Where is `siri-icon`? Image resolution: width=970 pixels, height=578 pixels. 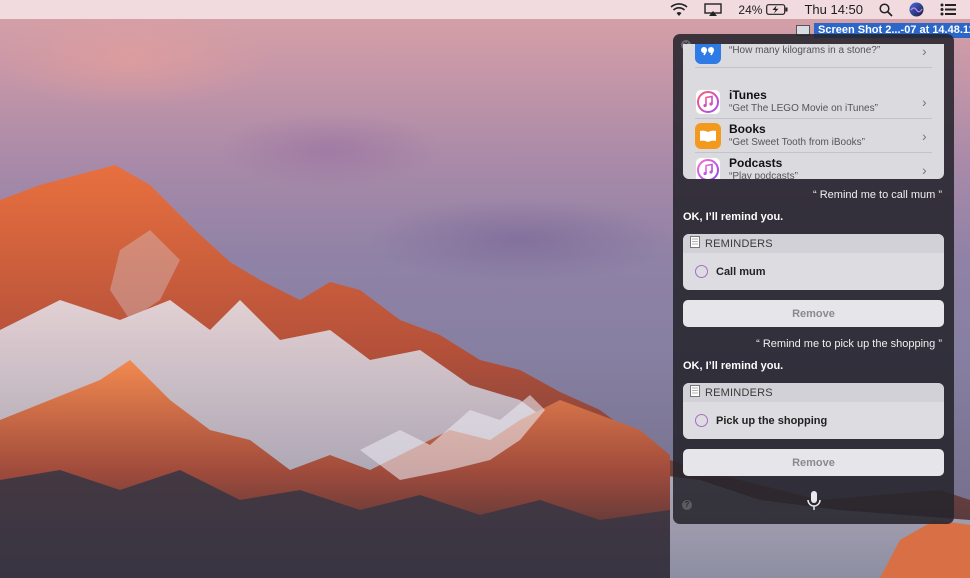
siri-icon is located at coordinates (916, 9).